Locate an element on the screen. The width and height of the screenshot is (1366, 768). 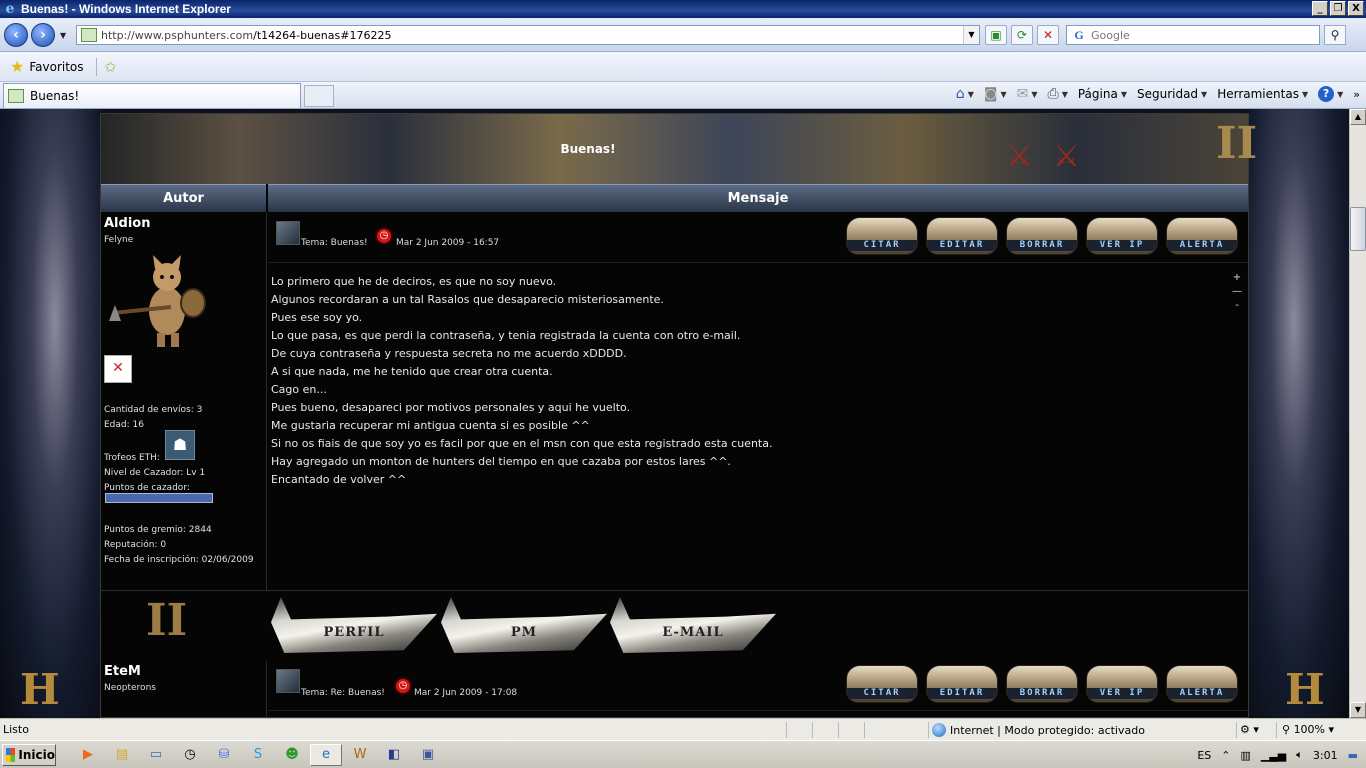
scroll-up-icon: ▲ is located at coordinates (1358, 117).